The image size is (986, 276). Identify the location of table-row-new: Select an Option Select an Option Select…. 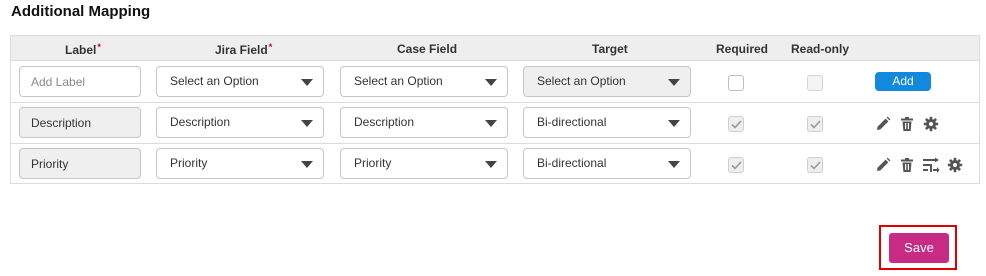
(495, 81).